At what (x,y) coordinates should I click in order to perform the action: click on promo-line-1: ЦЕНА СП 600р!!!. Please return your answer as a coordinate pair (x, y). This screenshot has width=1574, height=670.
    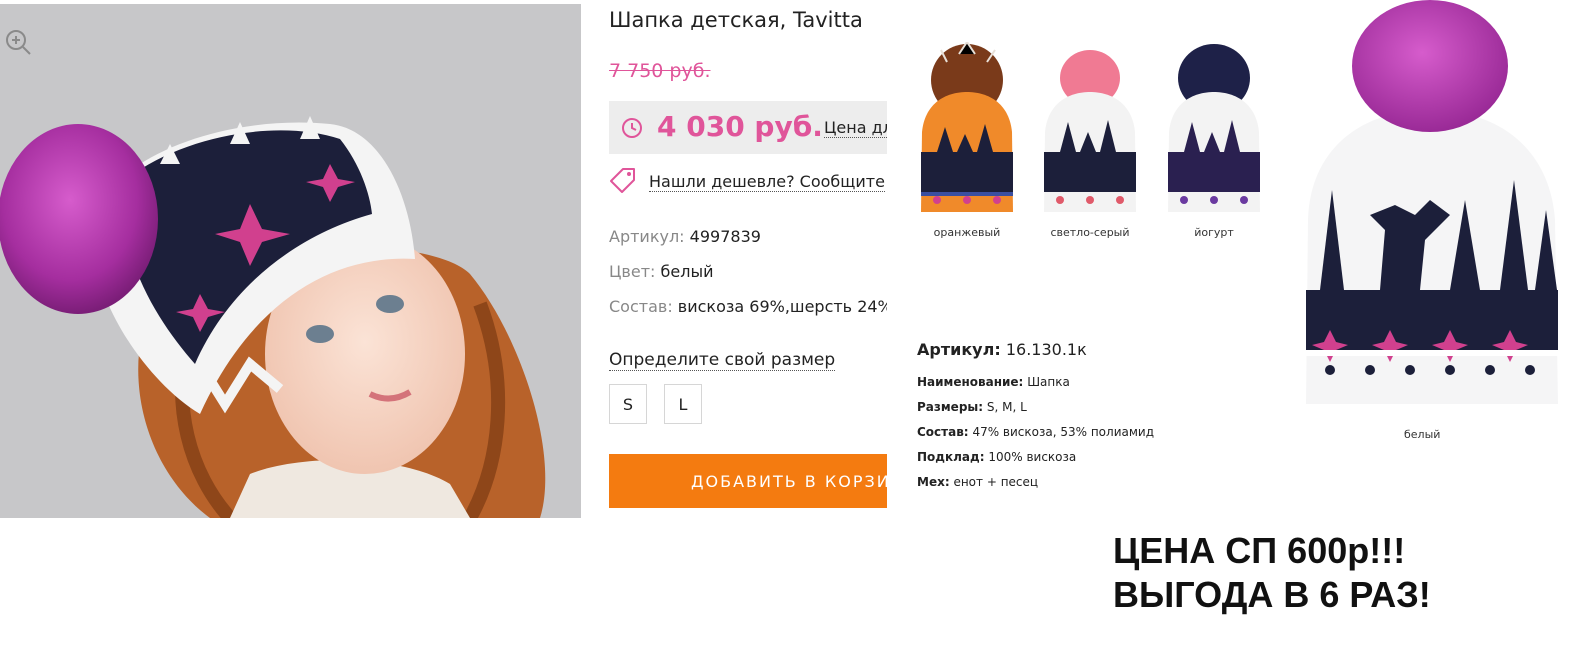
    Looking at the image, I should click on (1259, 550).